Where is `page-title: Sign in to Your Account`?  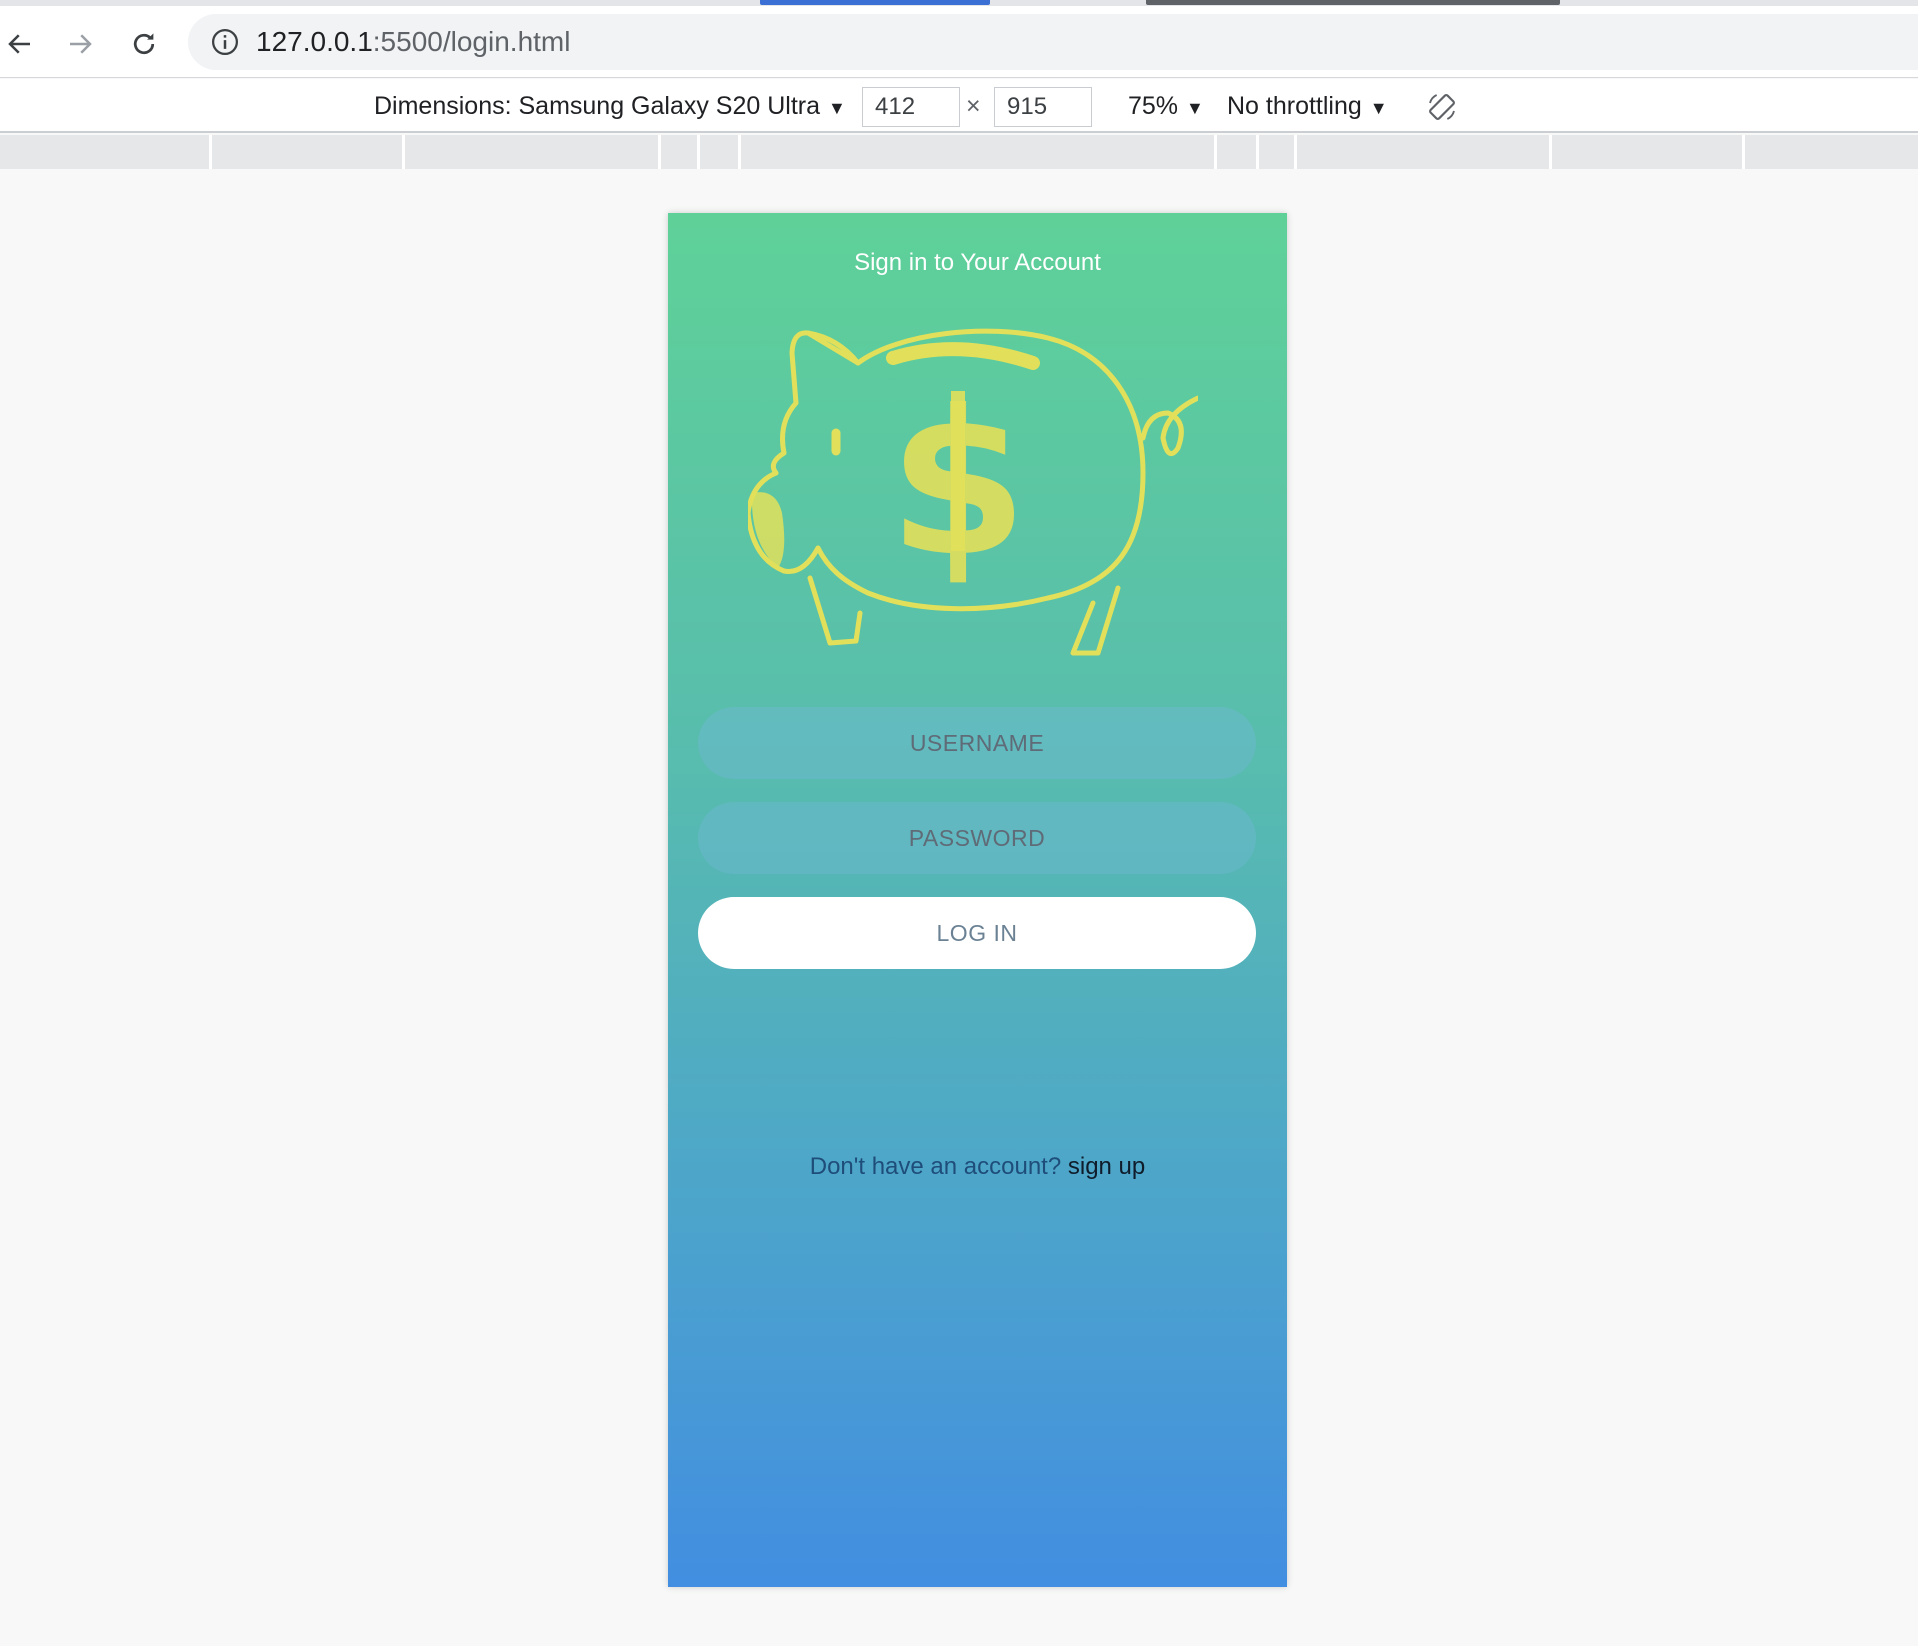 page-title: Sign in to Your Account is located at coordinates (977, 262).